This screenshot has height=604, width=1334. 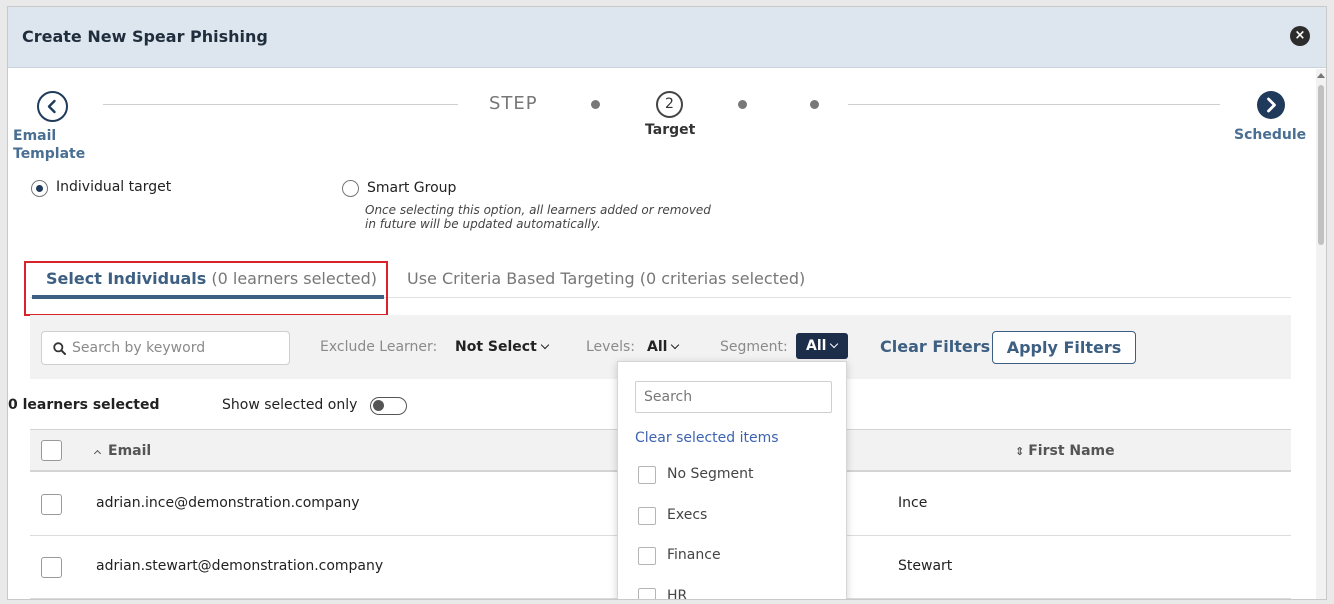 What do you see at coordinates (1321, 75) in the screenshot?
I see `scroll-up-icon` at bounding box center [1321, 75].